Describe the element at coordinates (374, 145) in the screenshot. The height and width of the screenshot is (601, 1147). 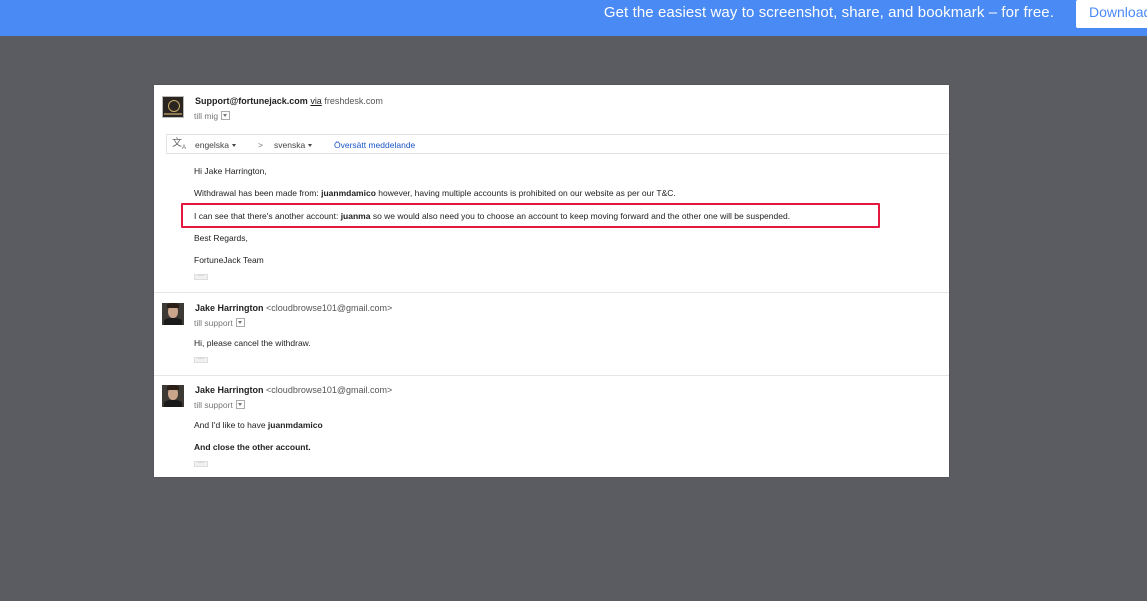
I see `translate-message-link: Översätt meddelande` at that location.